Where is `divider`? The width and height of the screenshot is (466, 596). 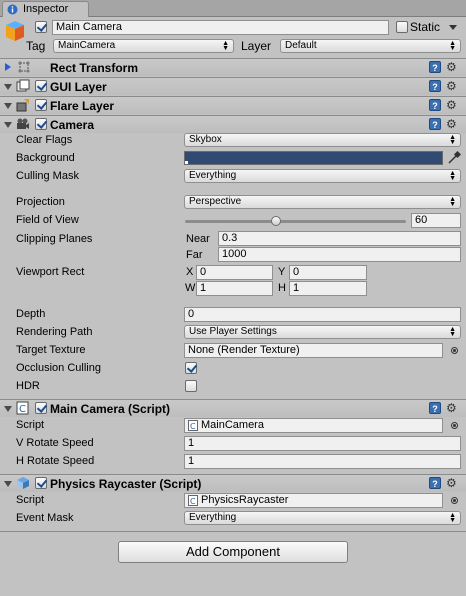
divider is located at coordinates (233, 531).